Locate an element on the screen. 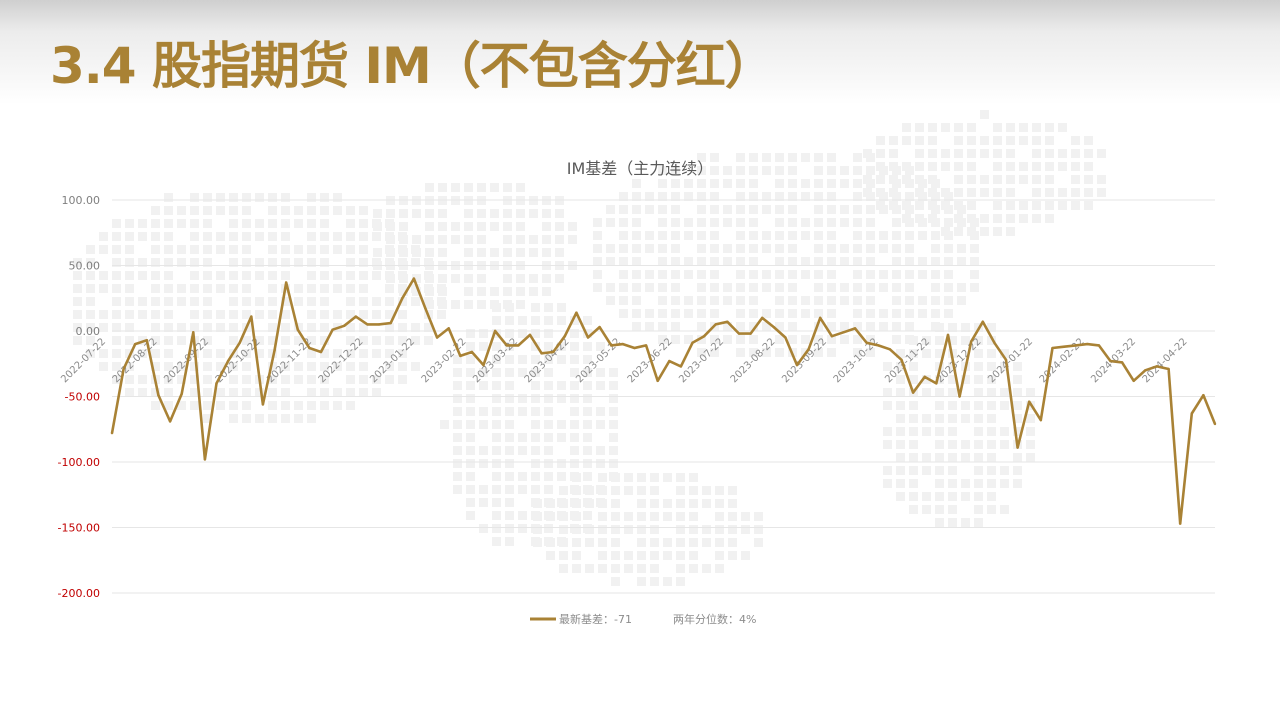 This screenshot has height=720, width=1280. legend: 最新基差：-71 两年分位数：4% is located at coordinates (643, 619).